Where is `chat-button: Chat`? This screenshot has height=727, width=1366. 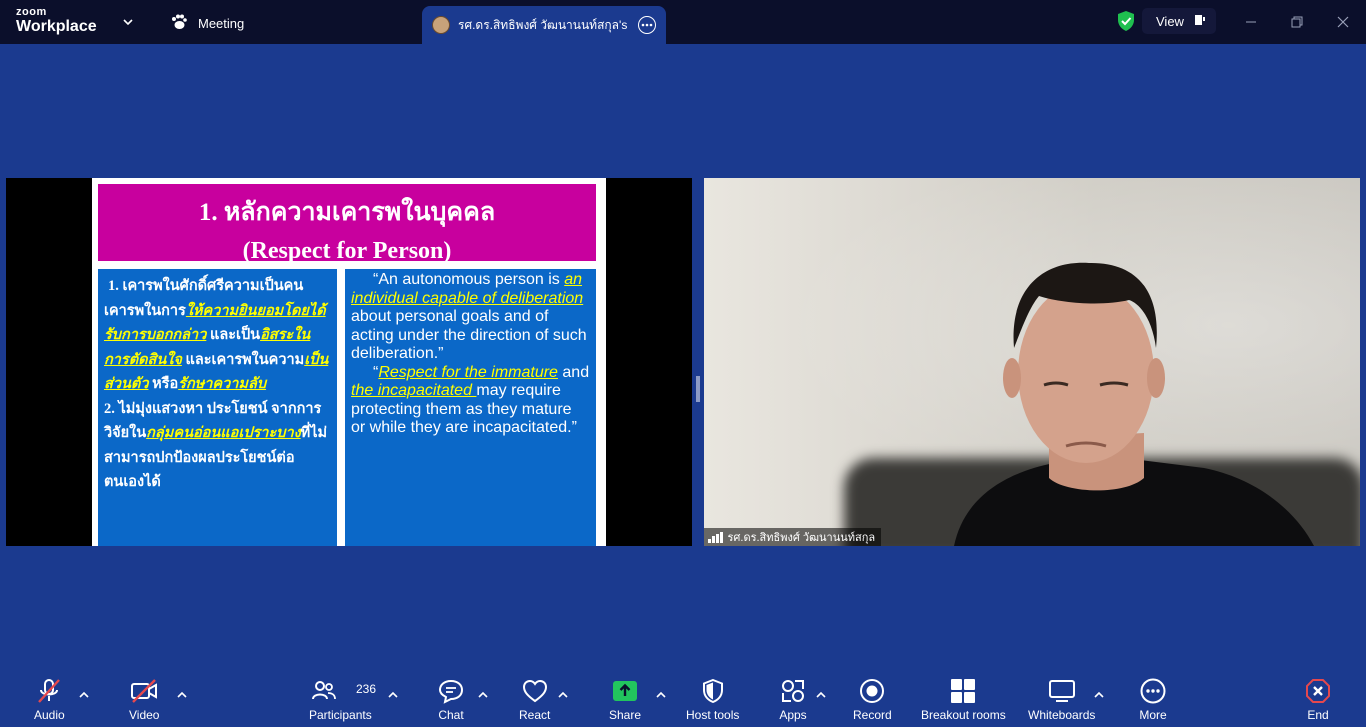
chat-button: Chat is located at coordinates (451, 699).